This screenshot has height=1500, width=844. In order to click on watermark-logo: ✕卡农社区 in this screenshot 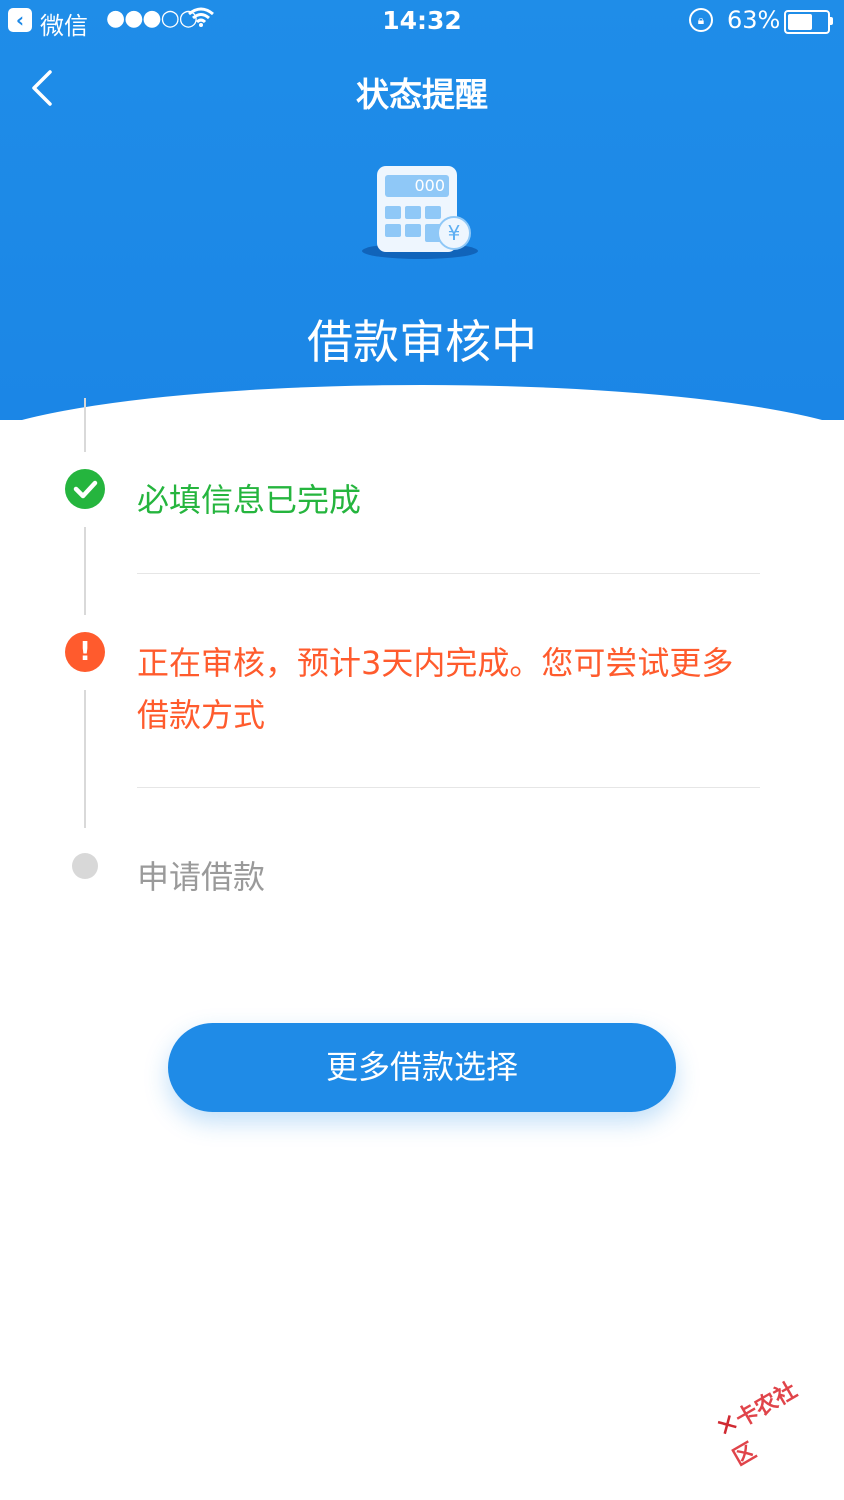, I will do `click(756, 1424)`.